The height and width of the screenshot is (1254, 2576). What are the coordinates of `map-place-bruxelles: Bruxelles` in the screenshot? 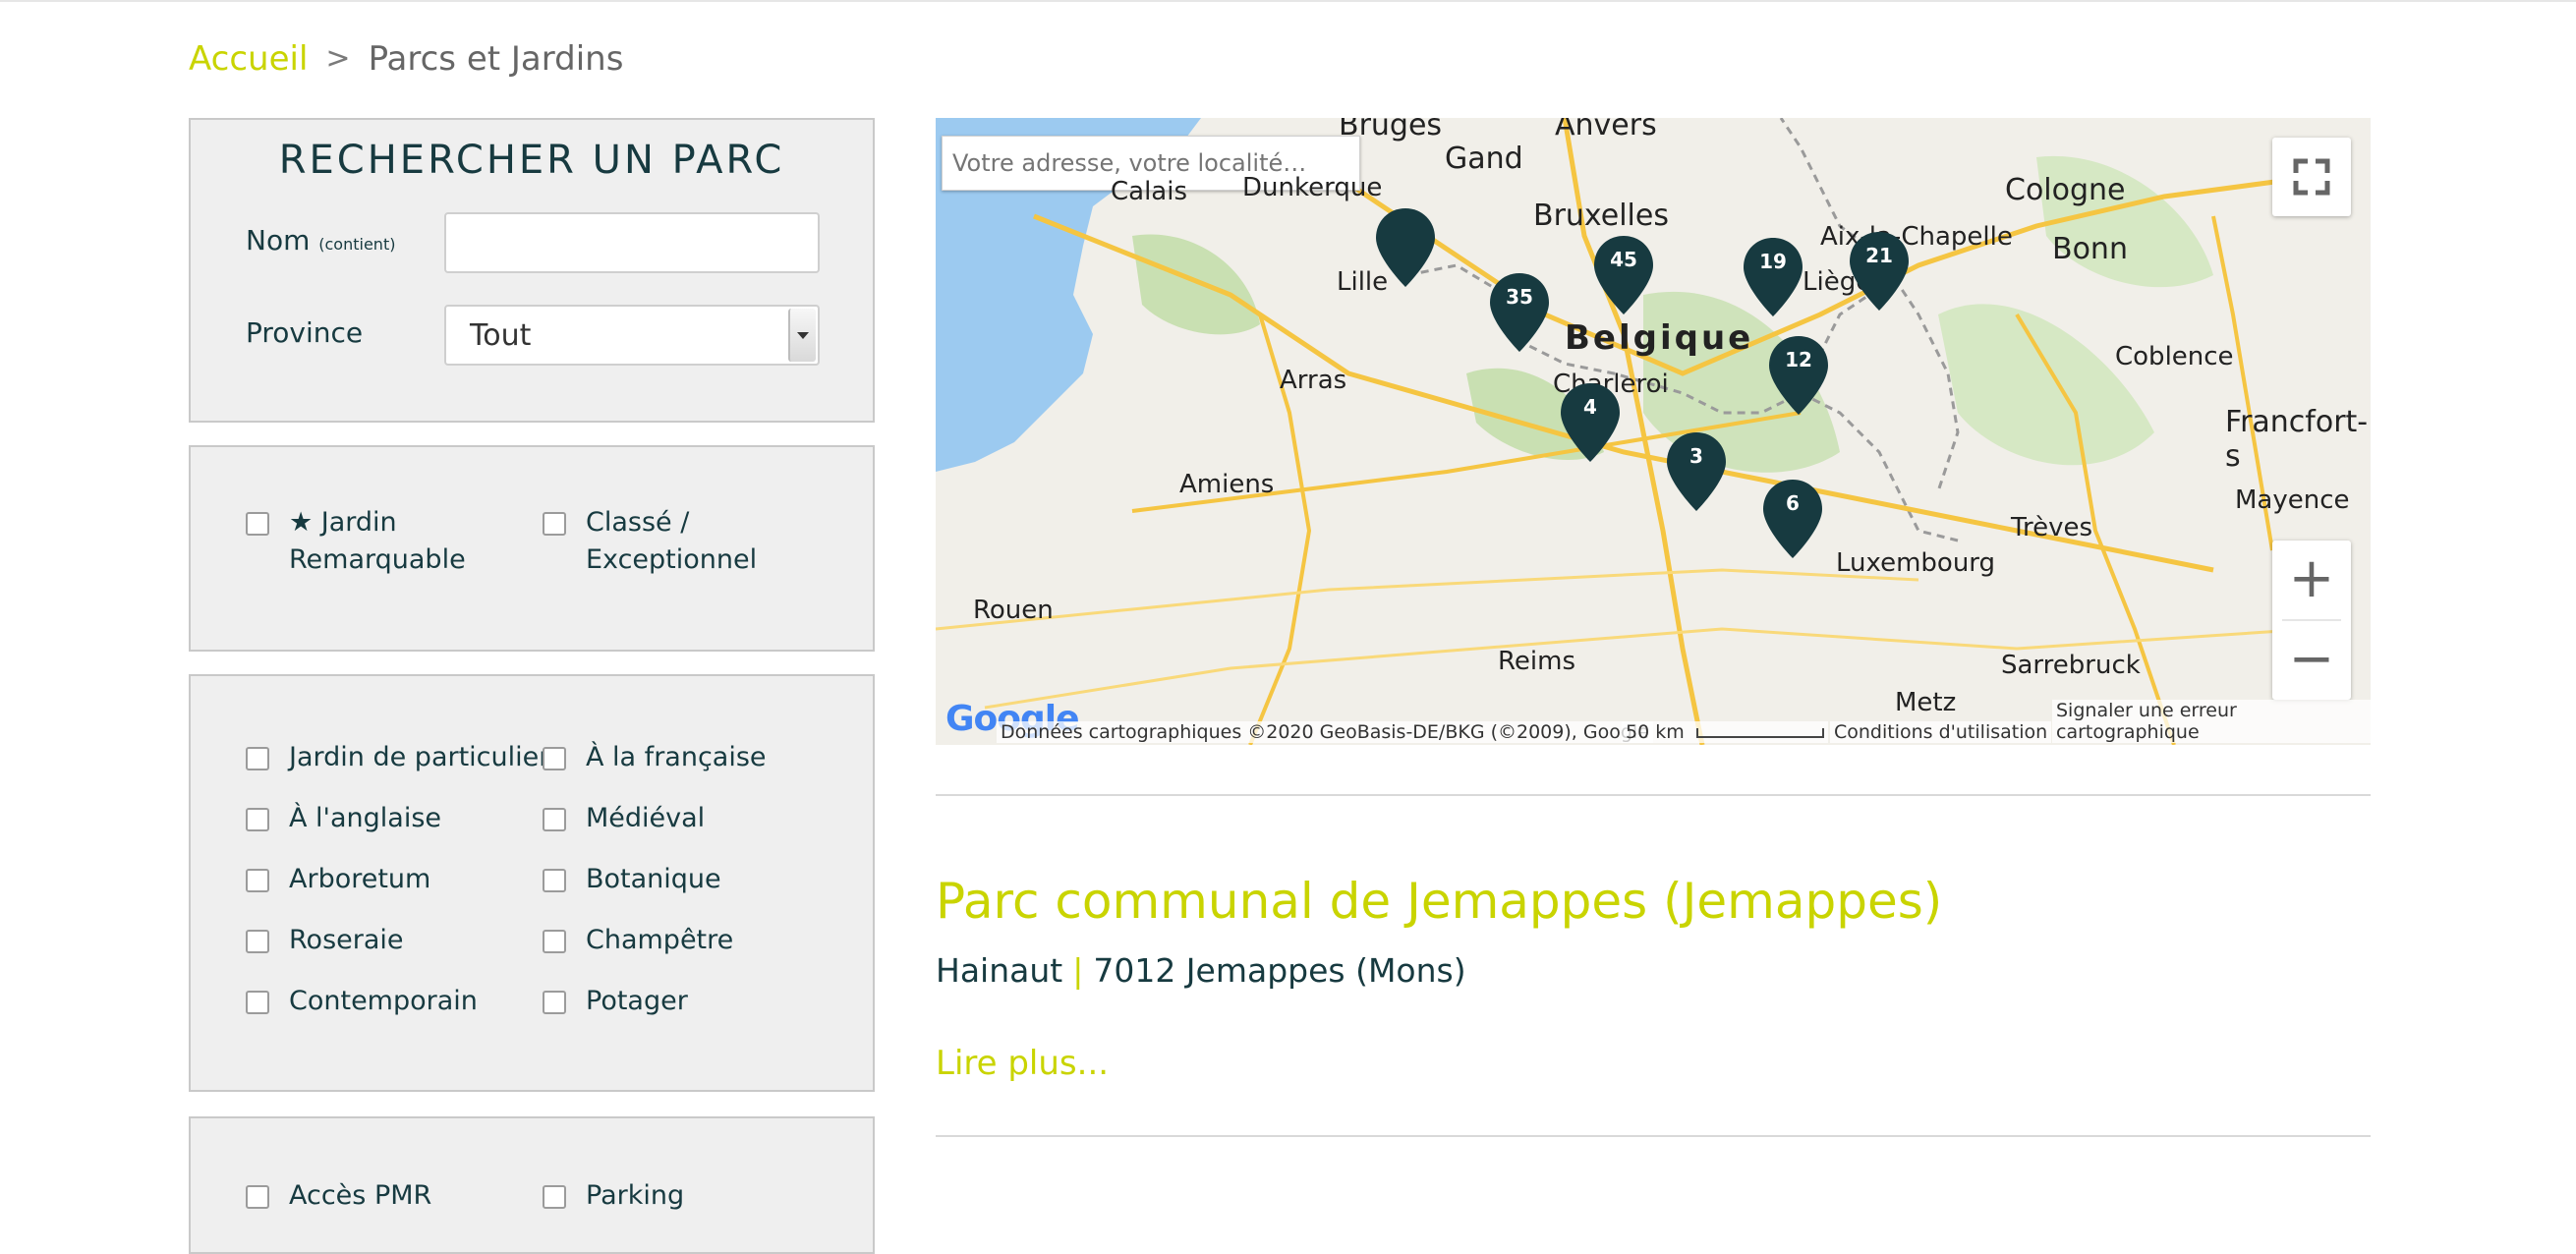 It's located at (1601, 216).